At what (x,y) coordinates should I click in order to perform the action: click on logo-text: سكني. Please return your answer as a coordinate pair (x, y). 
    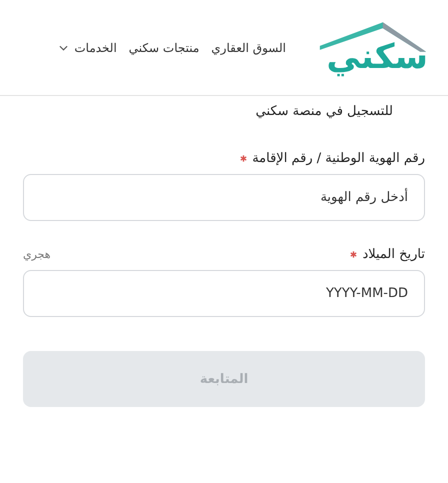
    Looking at the image, I should click on (377, 57).